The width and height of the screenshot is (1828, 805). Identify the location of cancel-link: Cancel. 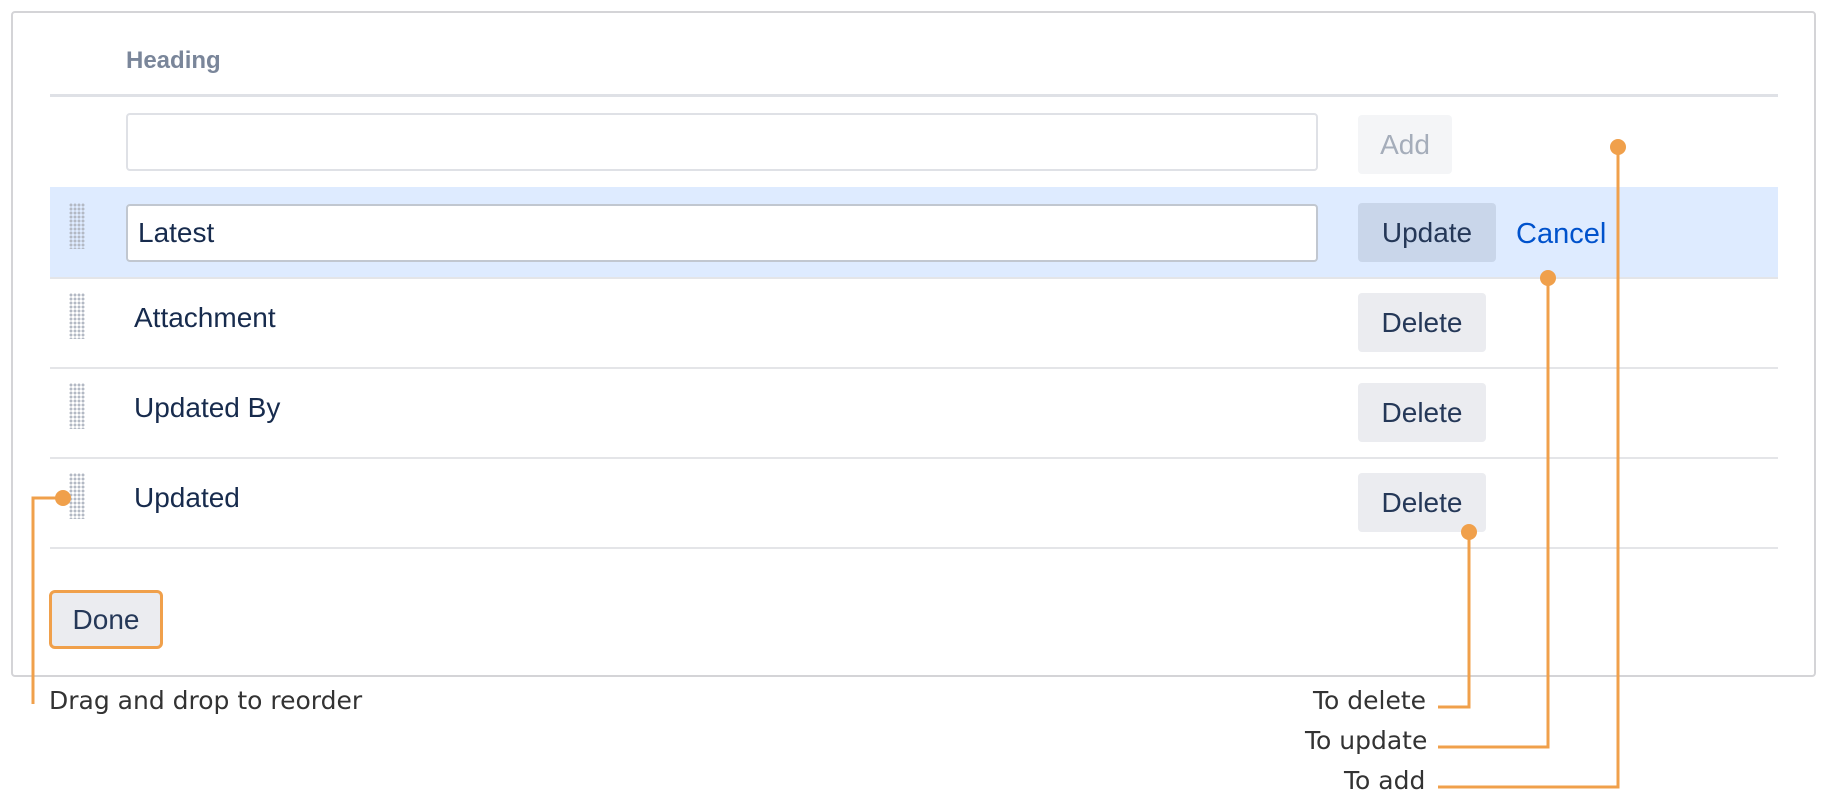
(1561, 234).